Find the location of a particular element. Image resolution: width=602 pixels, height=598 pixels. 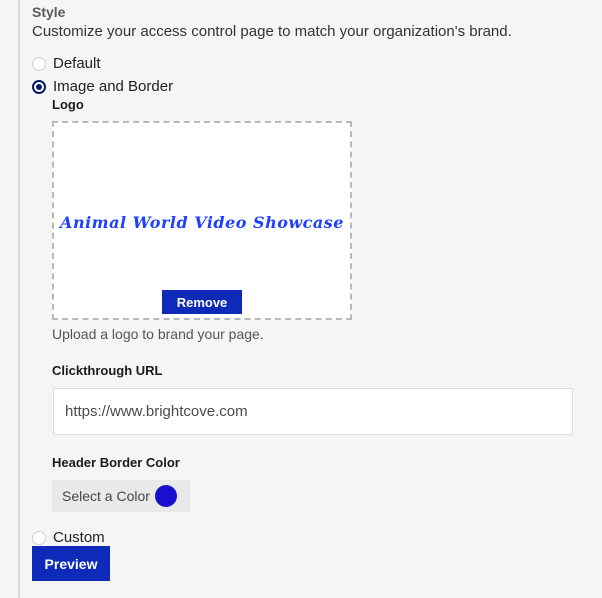

preview-button: Preview is located at coordinates (71, 563).